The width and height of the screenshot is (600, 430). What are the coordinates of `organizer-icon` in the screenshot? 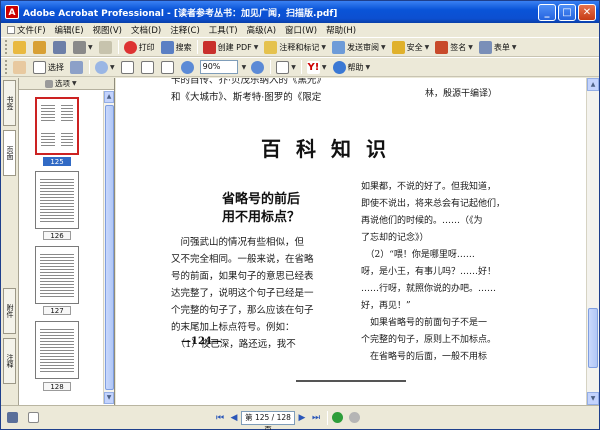 It's located at (39, 47).